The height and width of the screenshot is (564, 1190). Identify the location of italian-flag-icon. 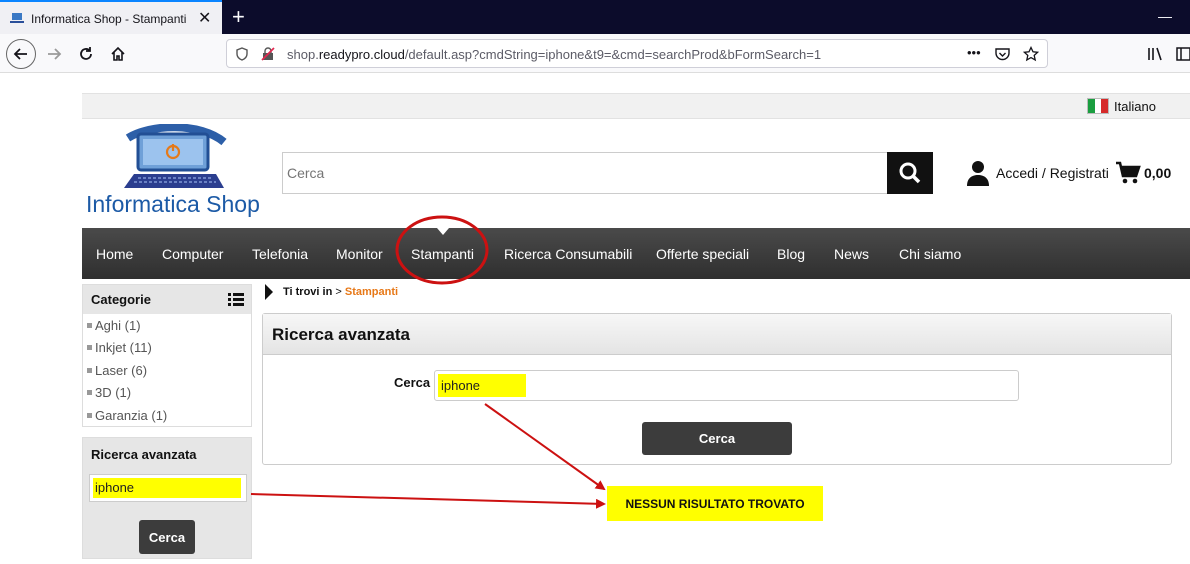
(1098, 106).